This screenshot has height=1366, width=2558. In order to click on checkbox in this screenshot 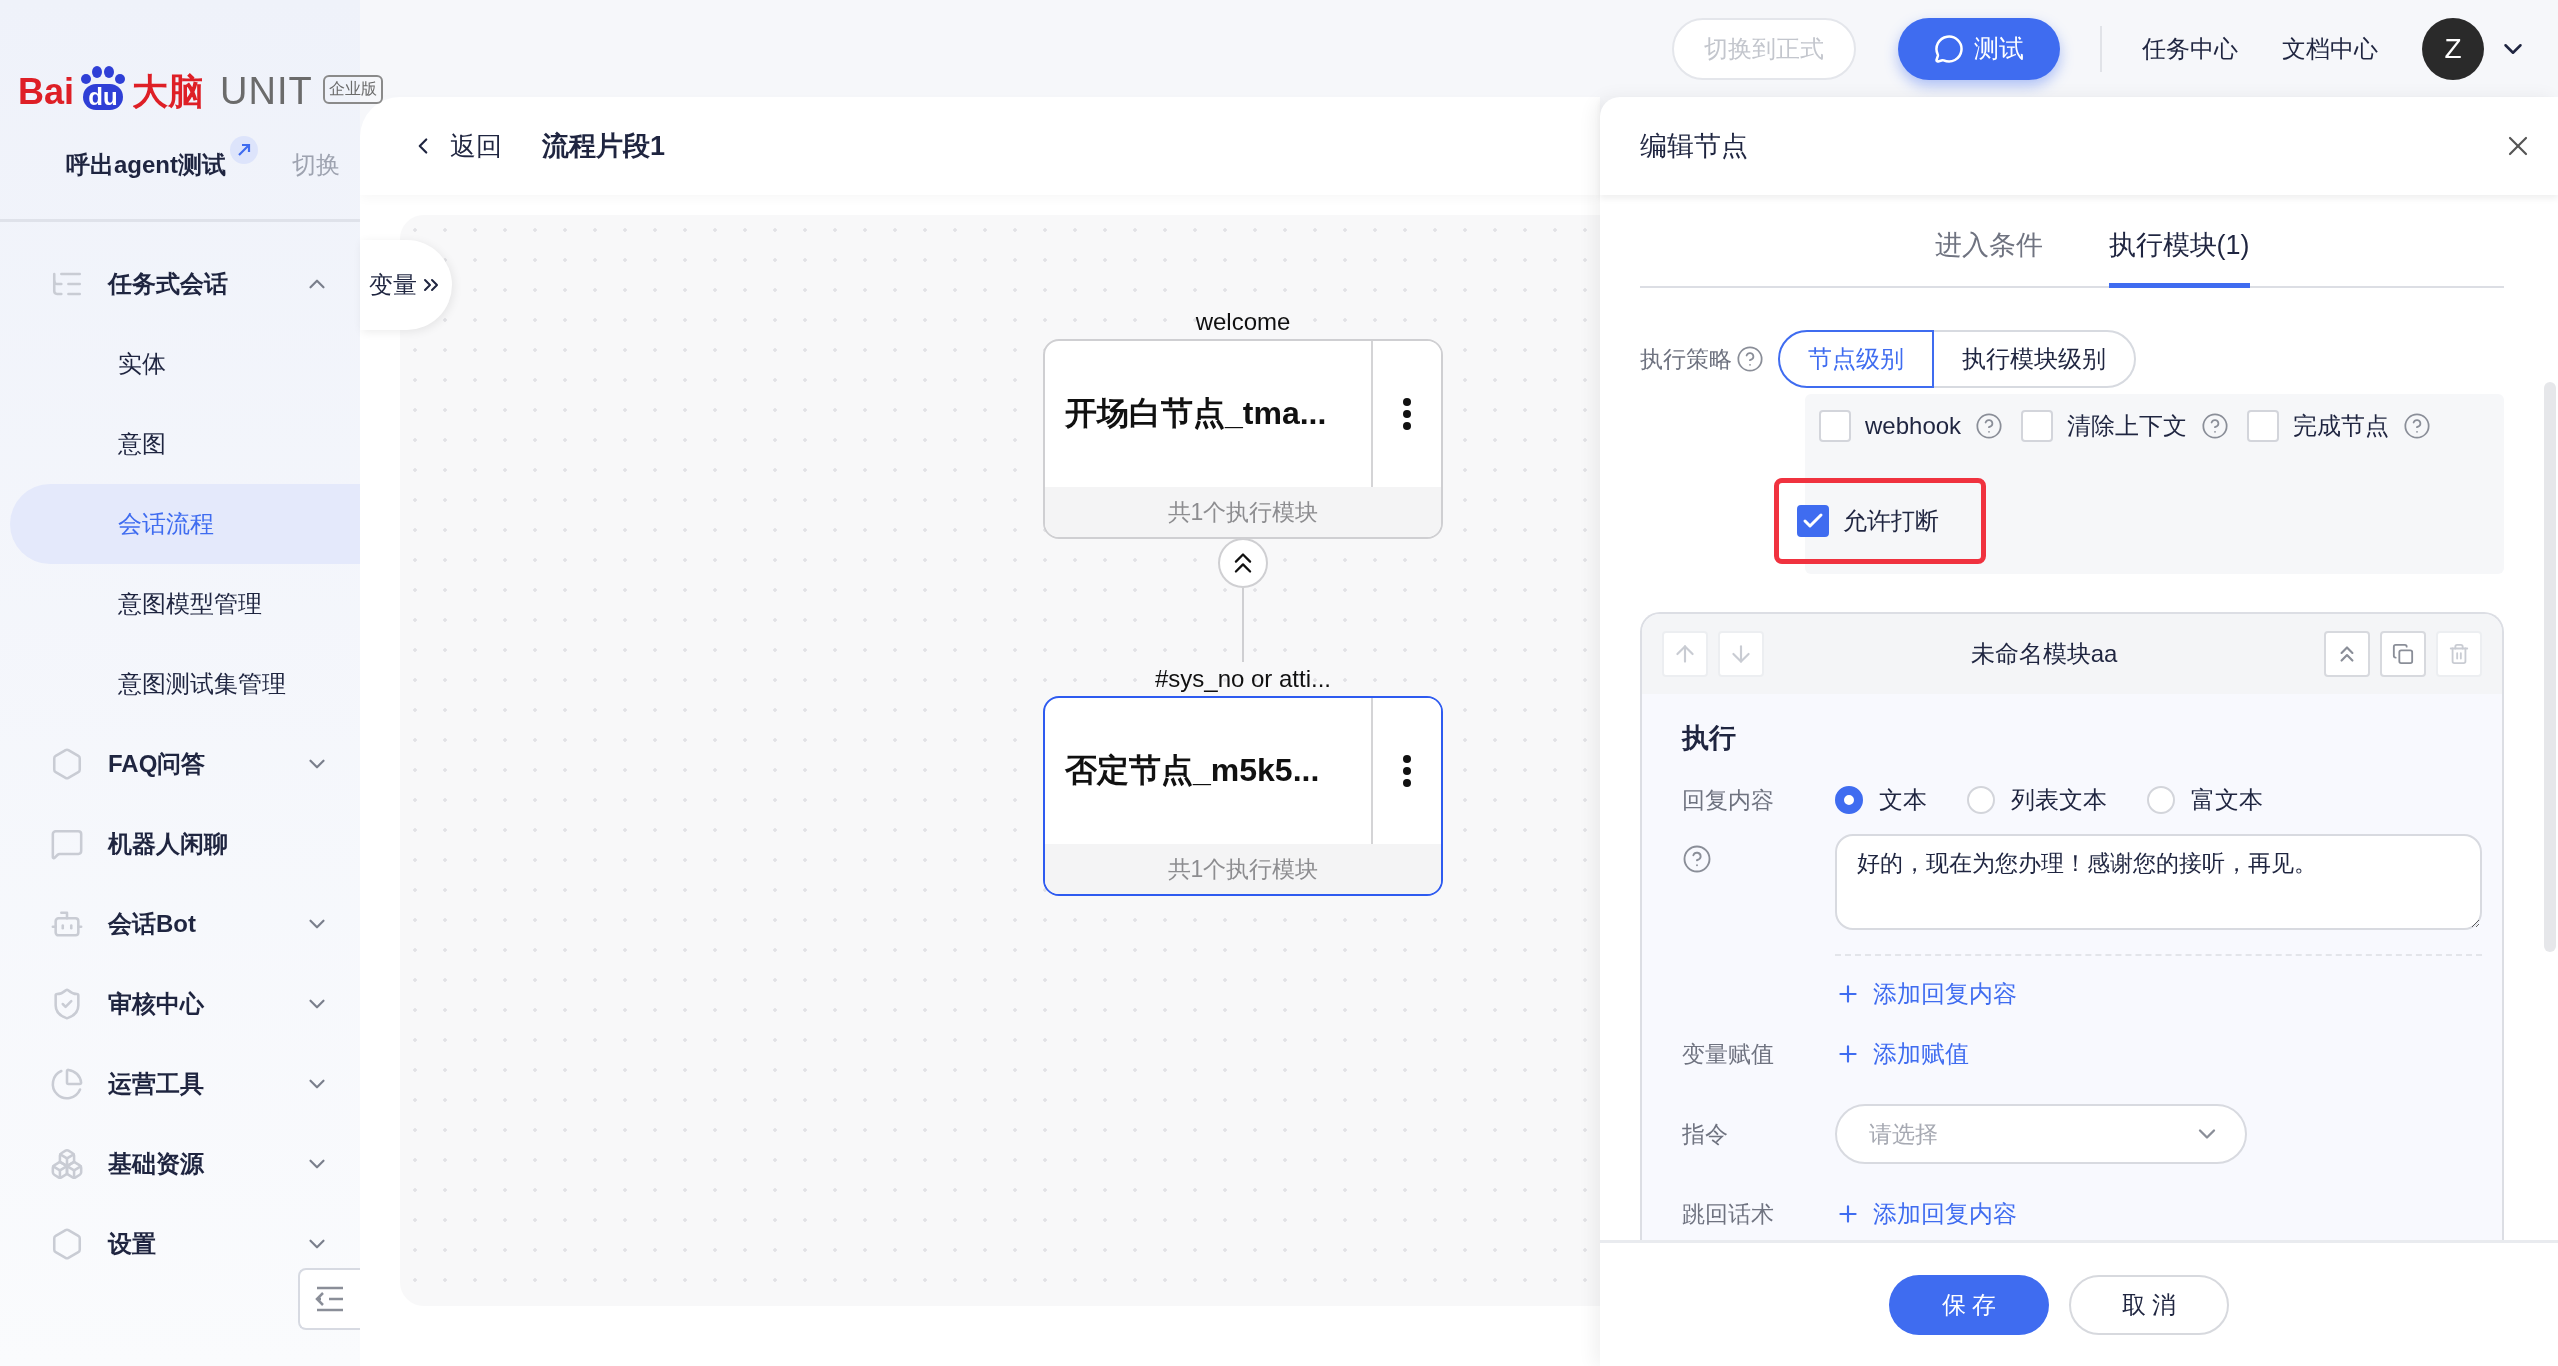, I will do `click(1813, 521)`.